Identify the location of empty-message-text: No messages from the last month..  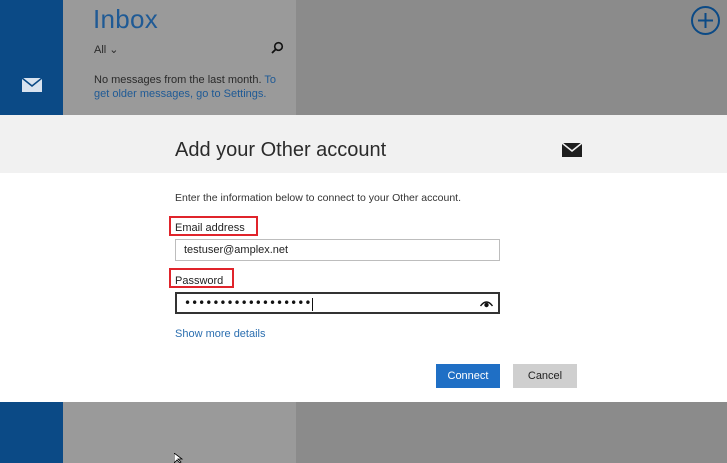
(178, 80).